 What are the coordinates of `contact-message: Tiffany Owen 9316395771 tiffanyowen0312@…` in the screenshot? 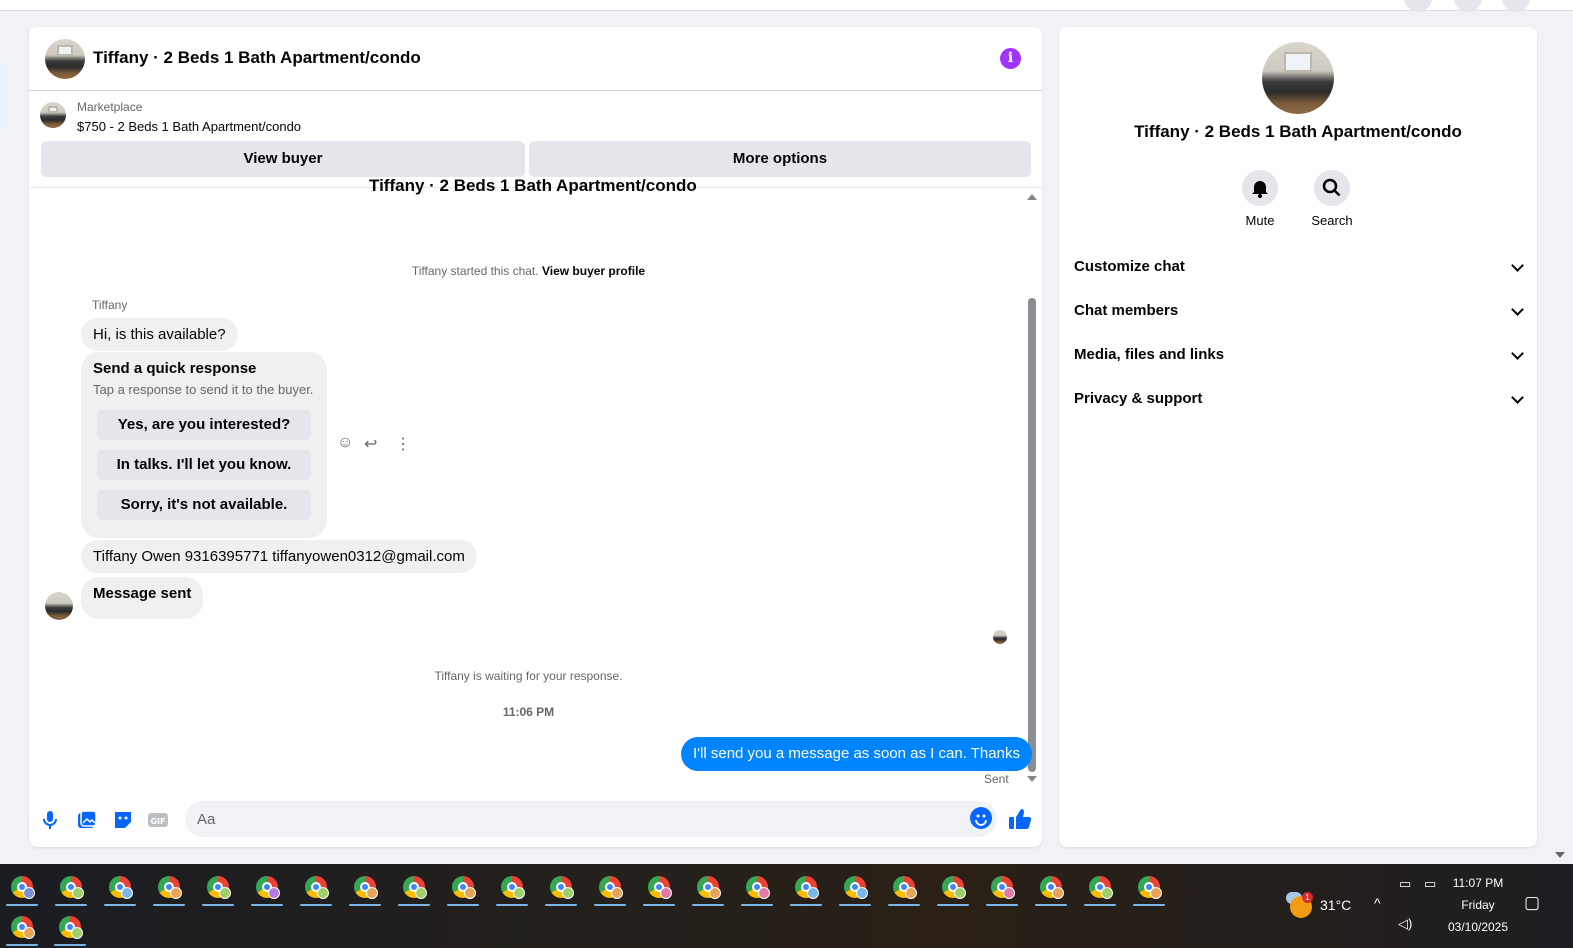 It's located at (279, 556).